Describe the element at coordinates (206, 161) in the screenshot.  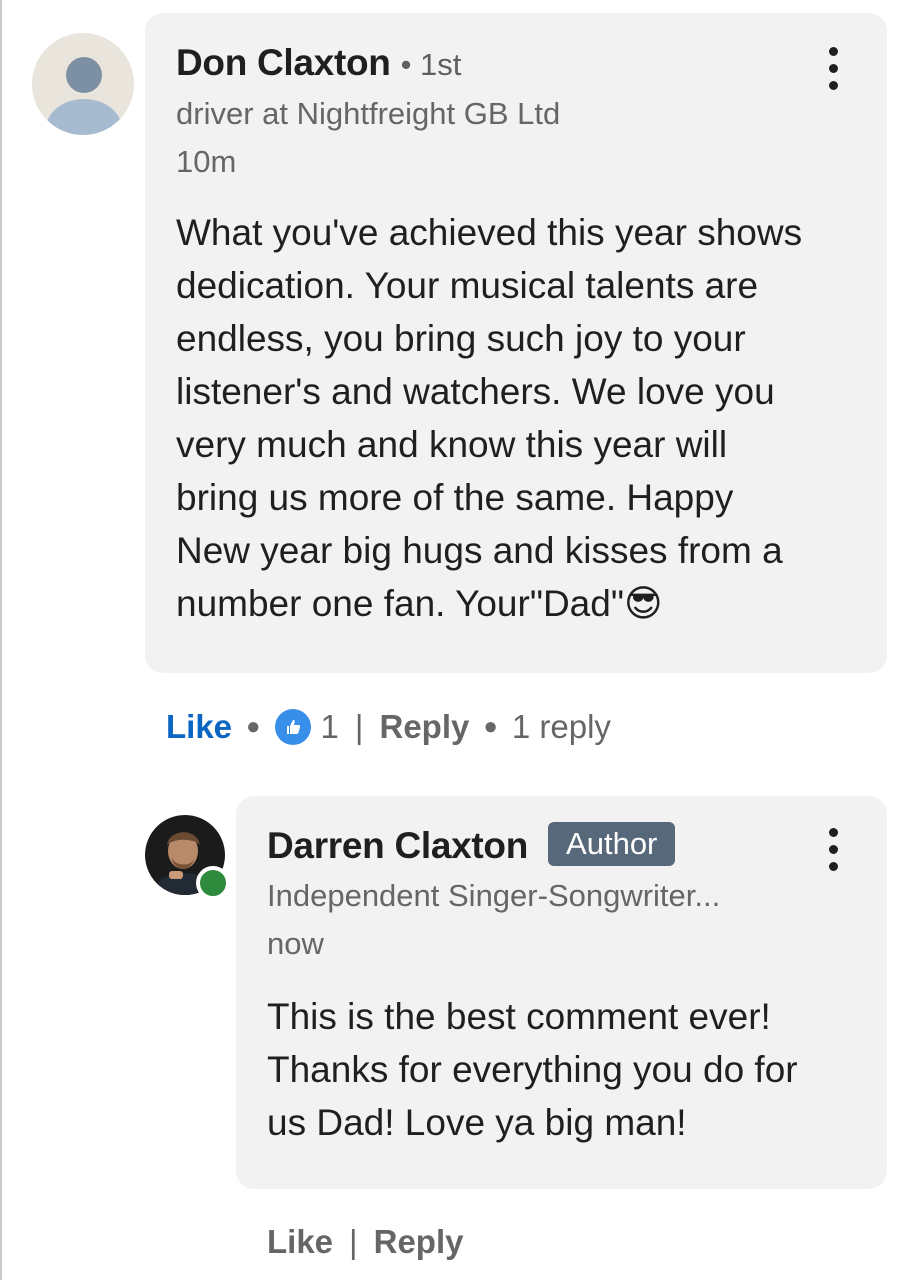
I see `comment-timestamp: 10m` at that location.